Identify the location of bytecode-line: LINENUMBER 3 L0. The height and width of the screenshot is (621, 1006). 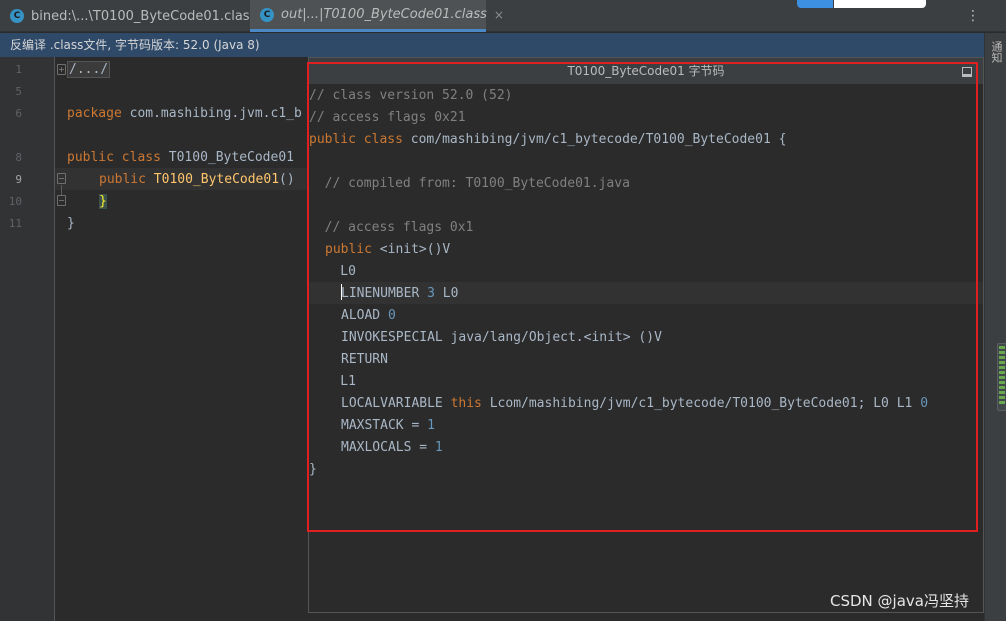
(399, 294).